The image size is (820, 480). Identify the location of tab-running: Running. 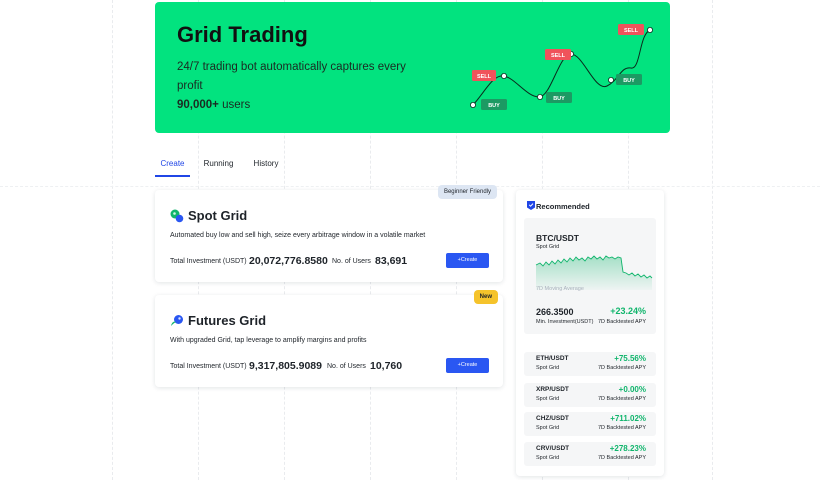
(218, 163).